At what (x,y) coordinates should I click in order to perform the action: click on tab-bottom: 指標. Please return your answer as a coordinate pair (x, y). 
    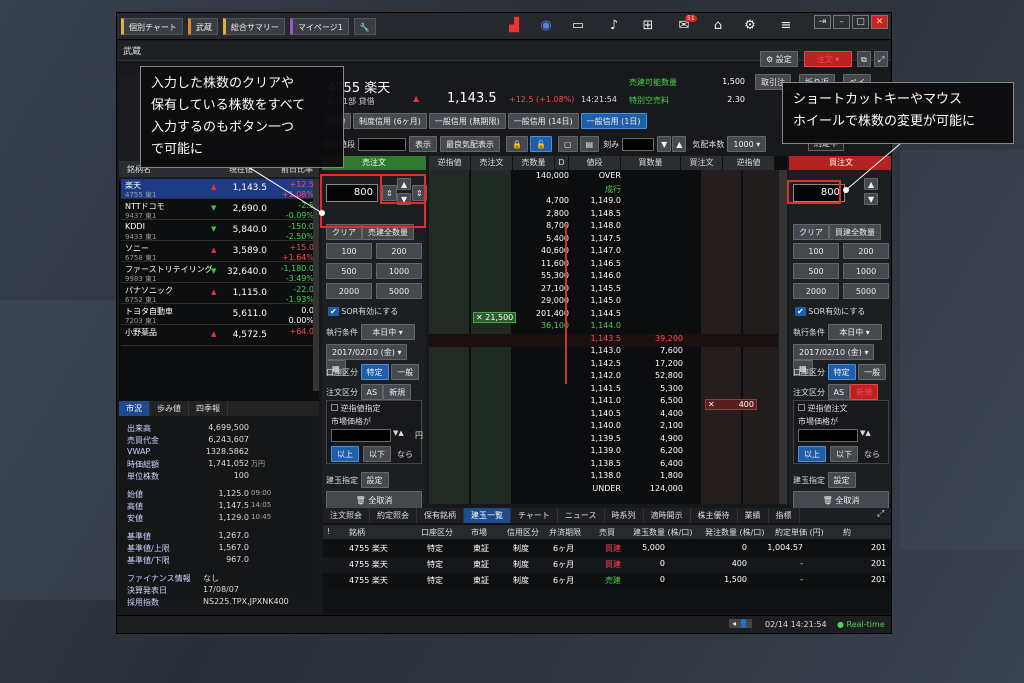
    Looking at the image, I should click on (784, 515).